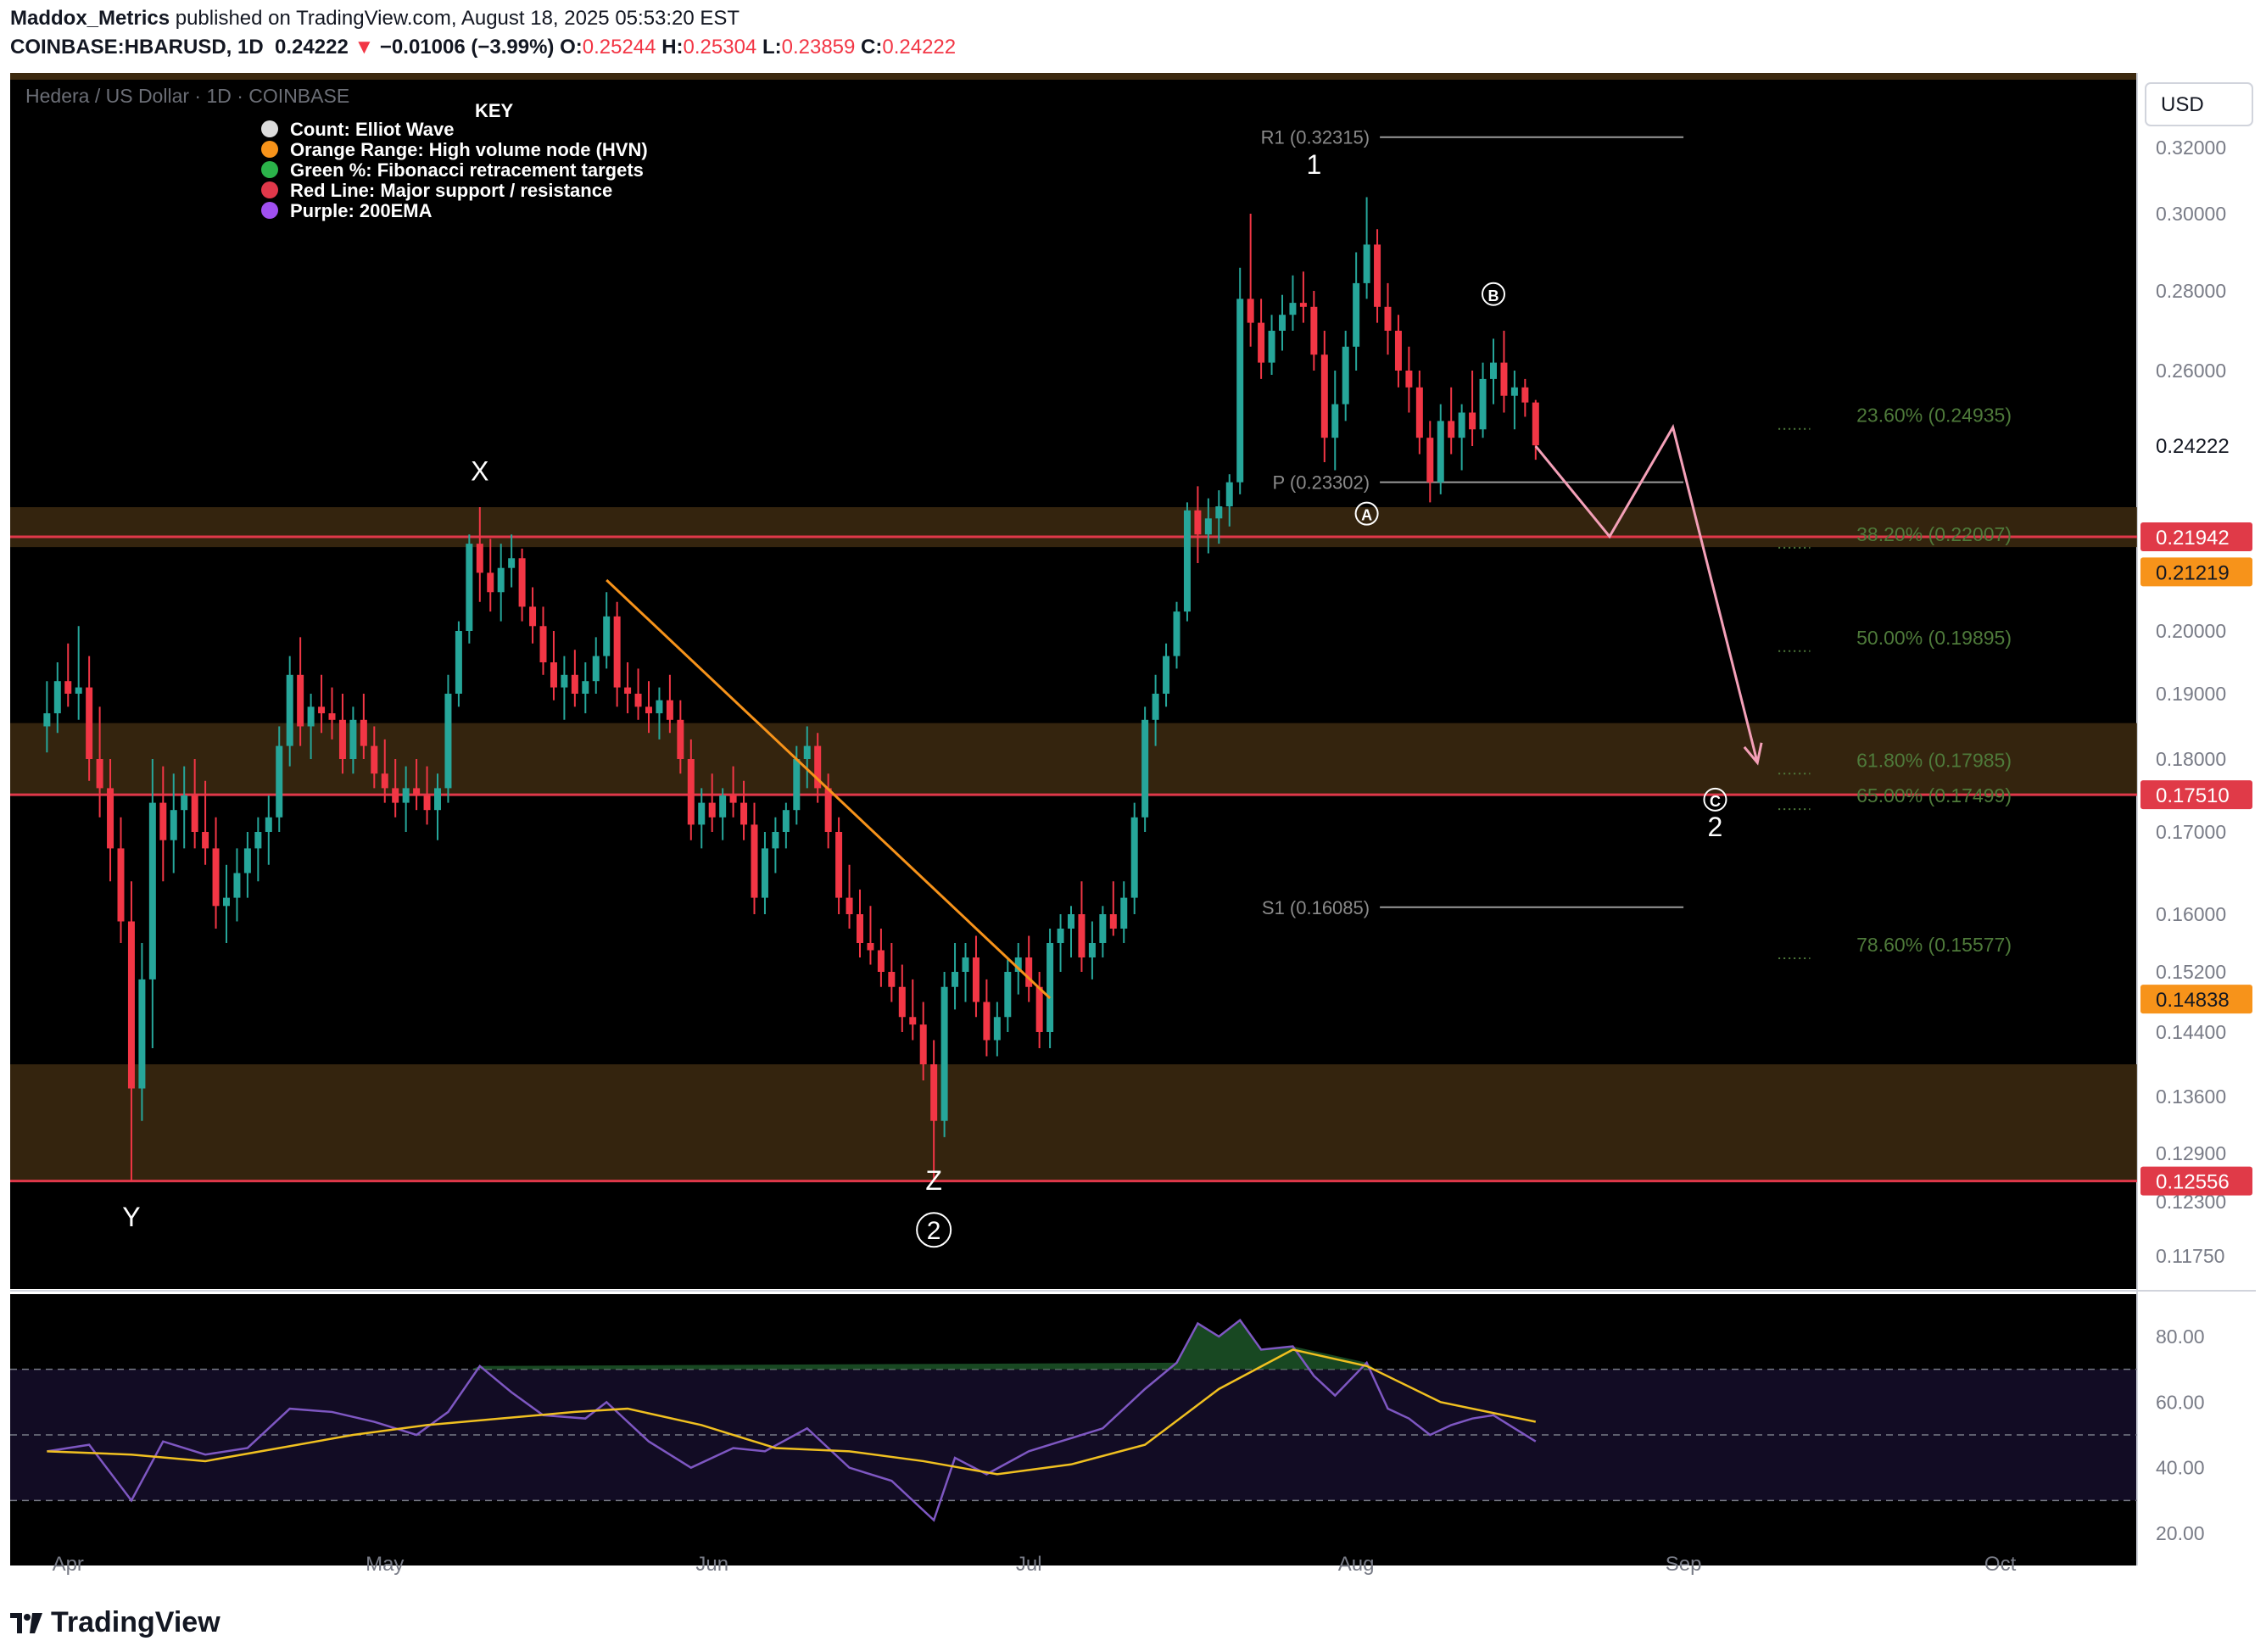 The height and width of the screenshot is (1652, 2266). Describe the element at coordinates (2191, 1097) in the screenshot. I see `price-axis-tick: 0.13600` at that location.